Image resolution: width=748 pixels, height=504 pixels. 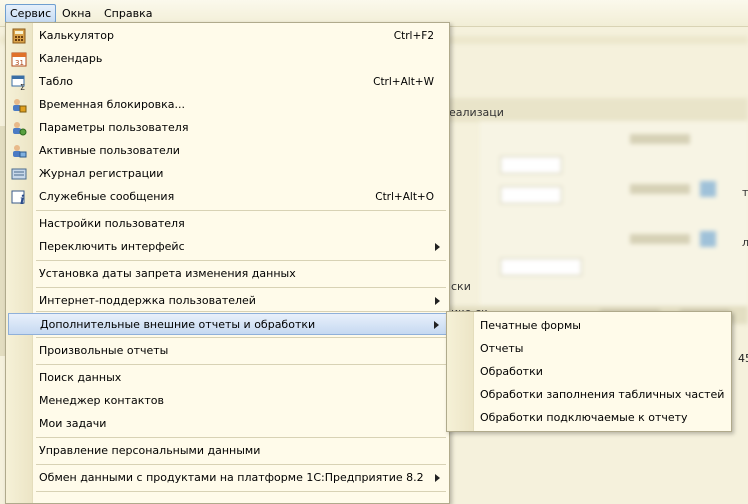 I want to click on calendar-icon: 31, so click(x=19, y=59).